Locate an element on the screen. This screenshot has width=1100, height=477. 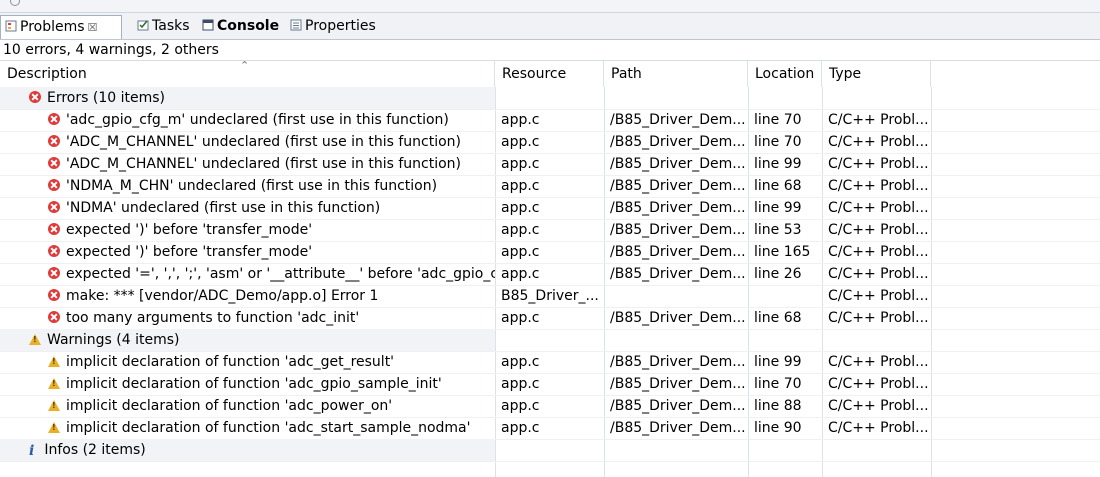
column-path: Path is located at coordinates (676, 74).